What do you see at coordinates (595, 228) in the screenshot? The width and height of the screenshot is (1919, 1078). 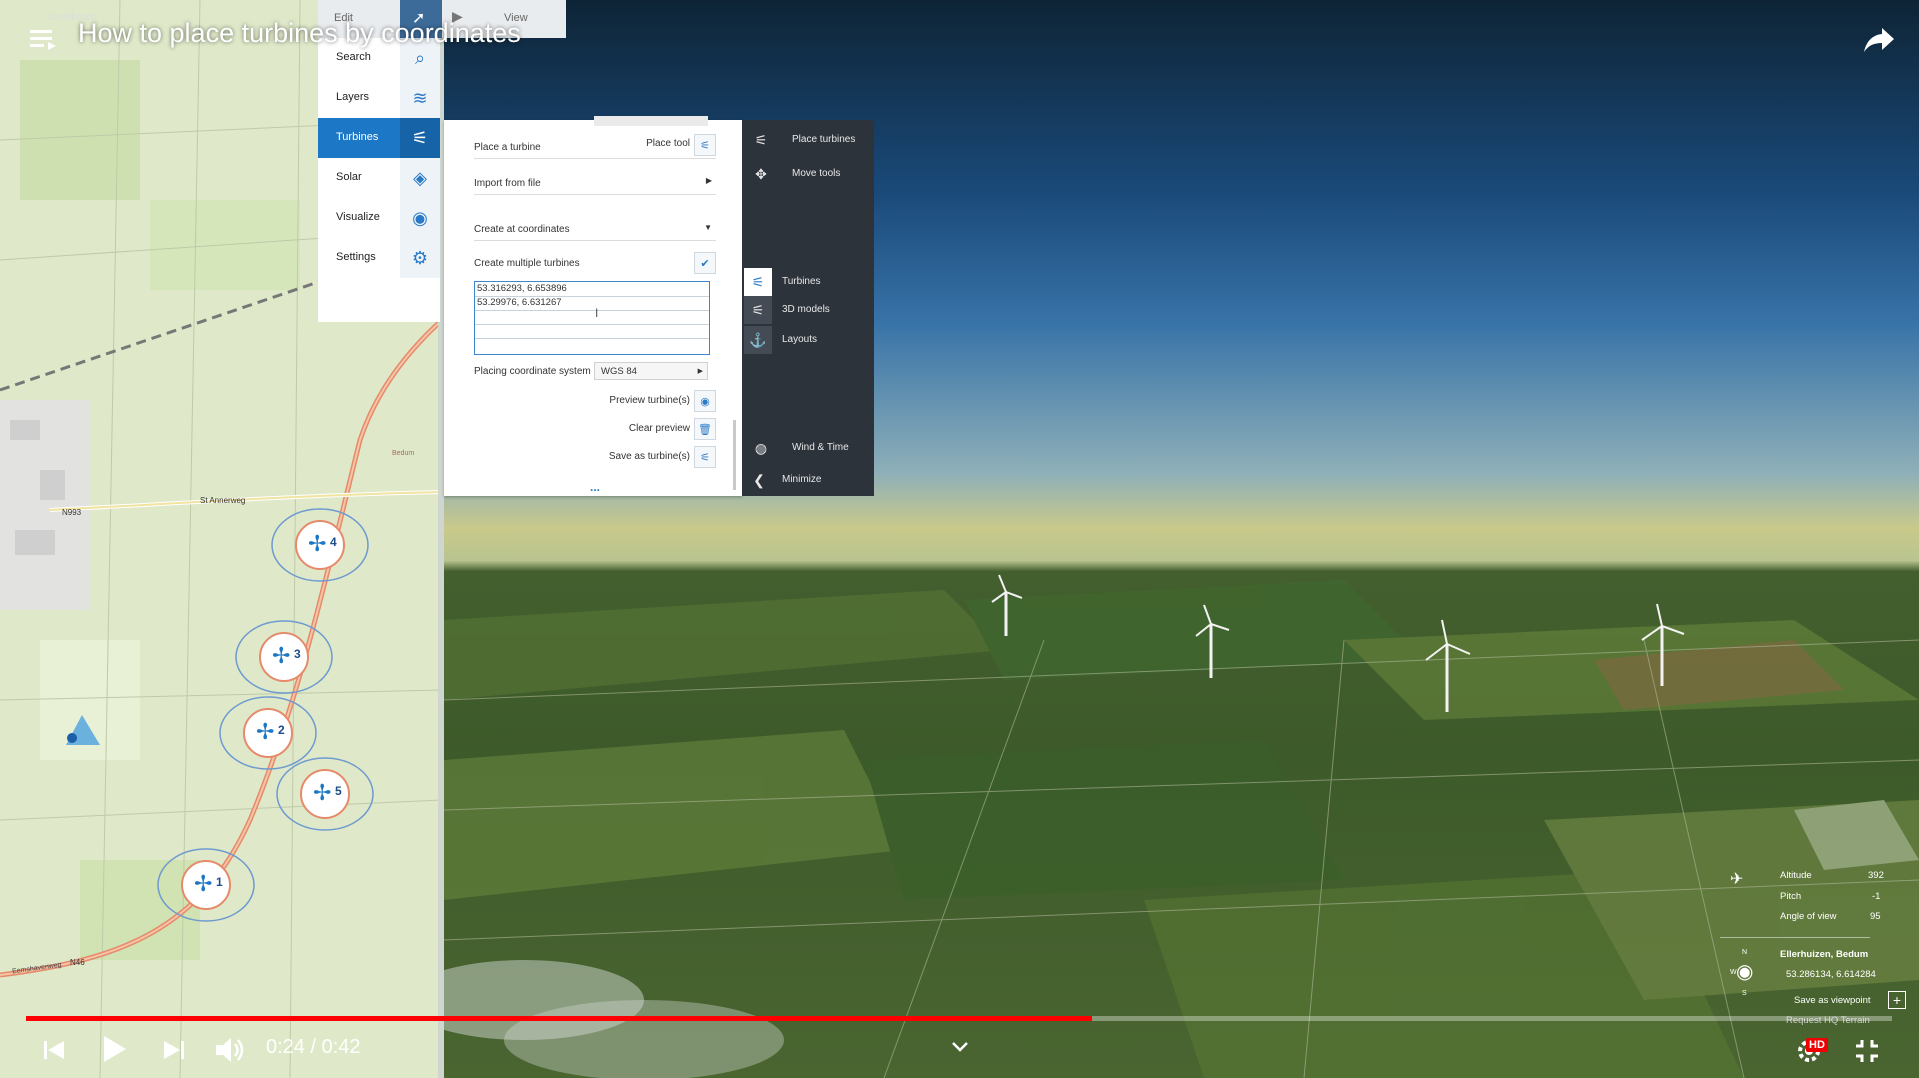 I see `create-at-coordinates-row: Create at coordinates ▼` at bounding box center [595, 228].